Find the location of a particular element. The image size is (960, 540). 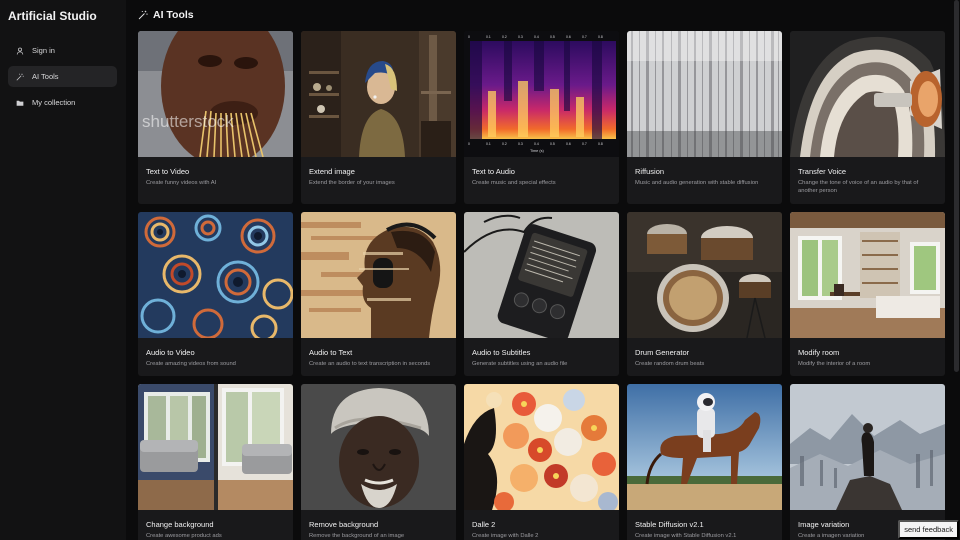

audio-player-device-image is located at coordinates (541, 275).